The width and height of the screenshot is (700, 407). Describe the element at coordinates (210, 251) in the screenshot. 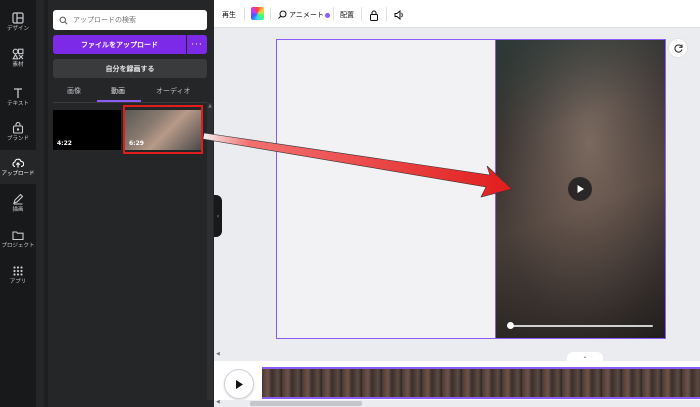

I see `panel-scrollbar` at that location.